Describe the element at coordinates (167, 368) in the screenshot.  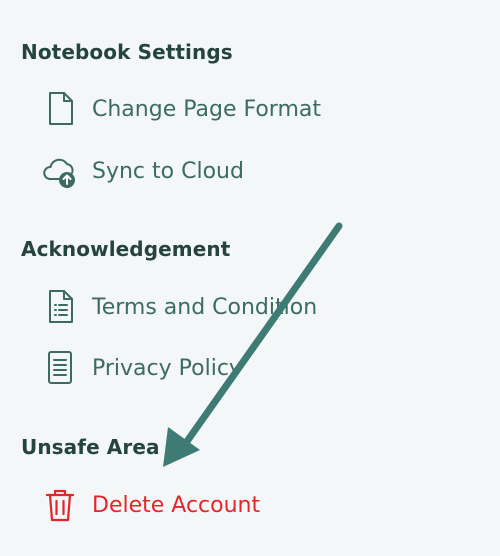
I see `menu-item-label: Privacy Policy` at that location.